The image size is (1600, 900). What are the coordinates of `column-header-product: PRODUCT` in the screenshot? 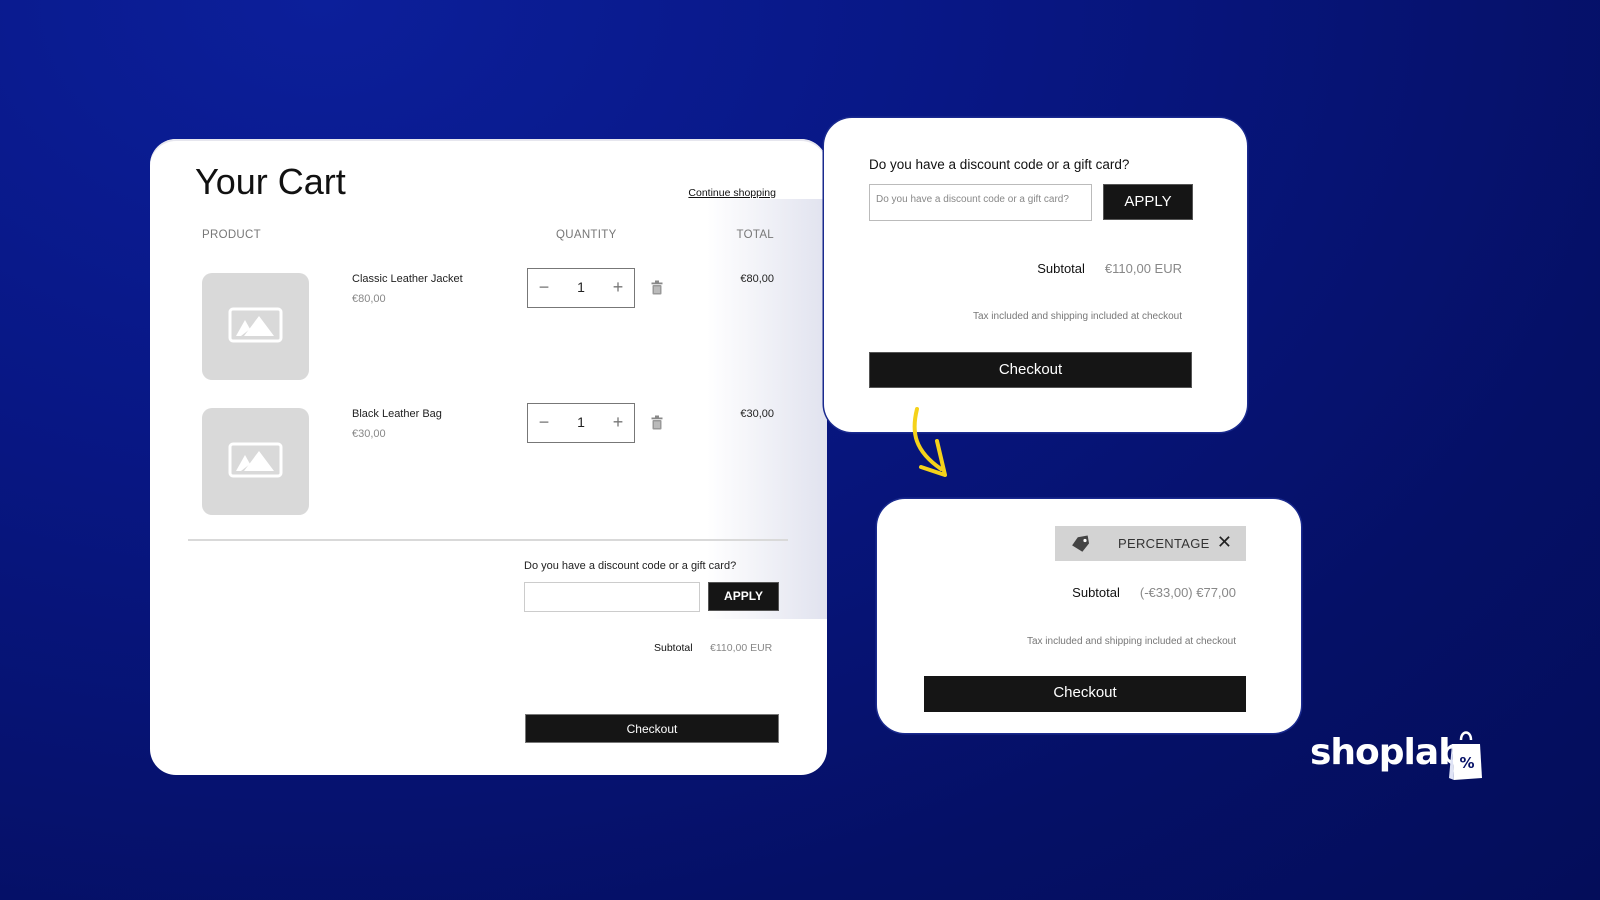 It's located at (231, 235).